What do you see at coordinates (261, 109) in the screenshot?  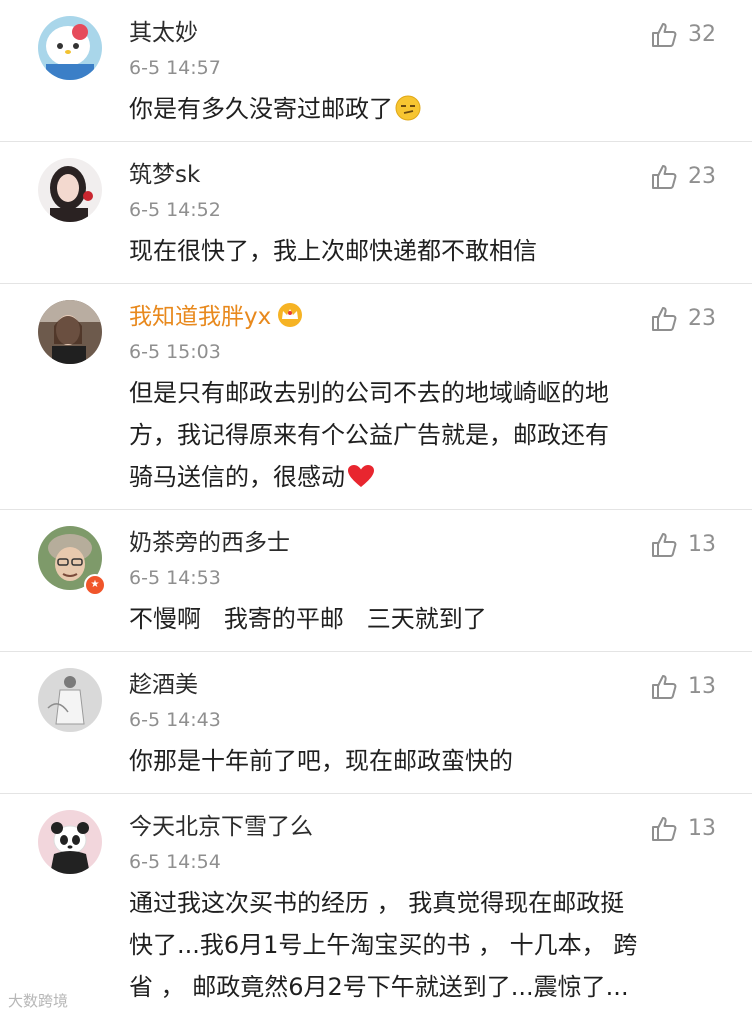 I see `comment-text-content: 你是有多久没寄过邮政了` at bounding box center [261, 109].